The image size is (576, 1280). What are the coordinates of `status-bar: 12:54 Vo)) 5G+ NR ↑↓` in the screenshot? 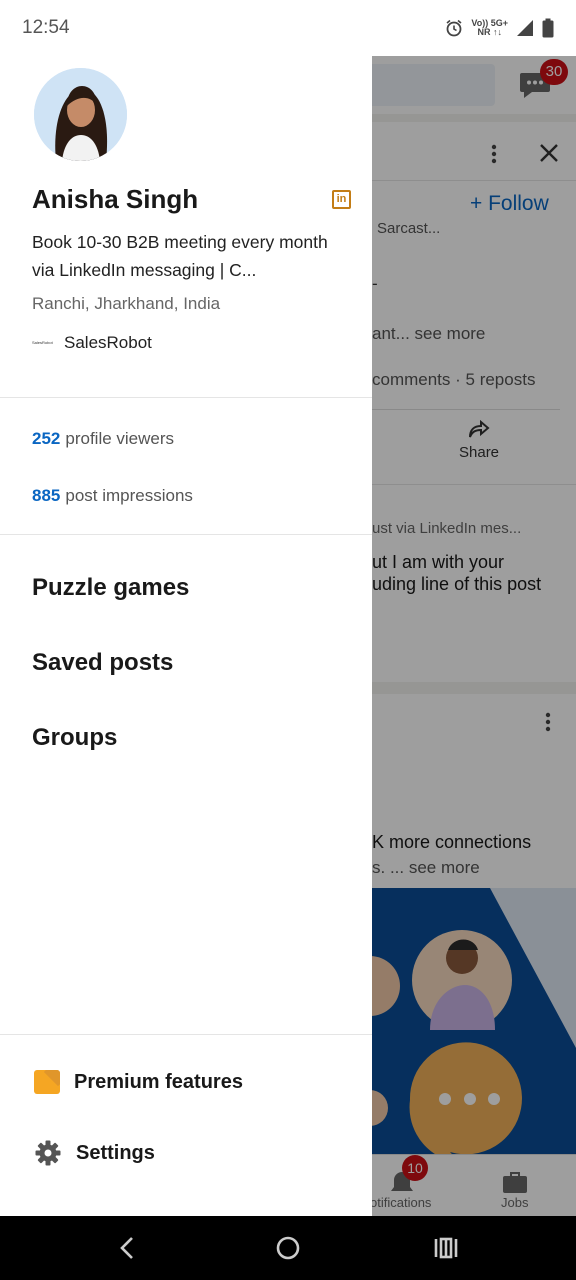 It's located at (288, 28).